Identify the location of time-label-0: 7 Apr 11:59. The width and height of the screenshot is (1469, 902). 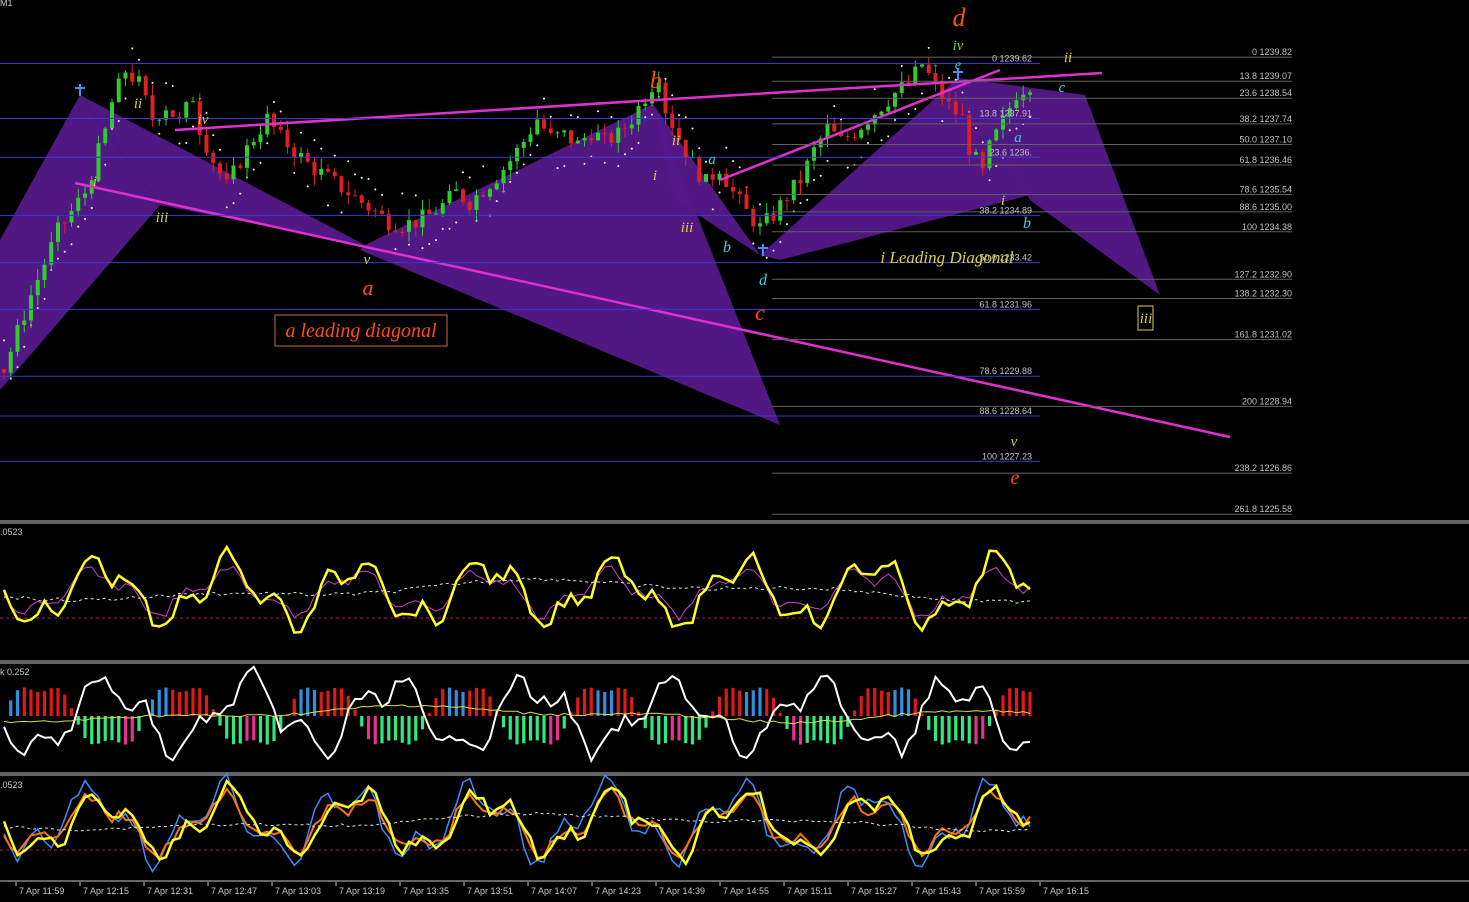
(41, 891).